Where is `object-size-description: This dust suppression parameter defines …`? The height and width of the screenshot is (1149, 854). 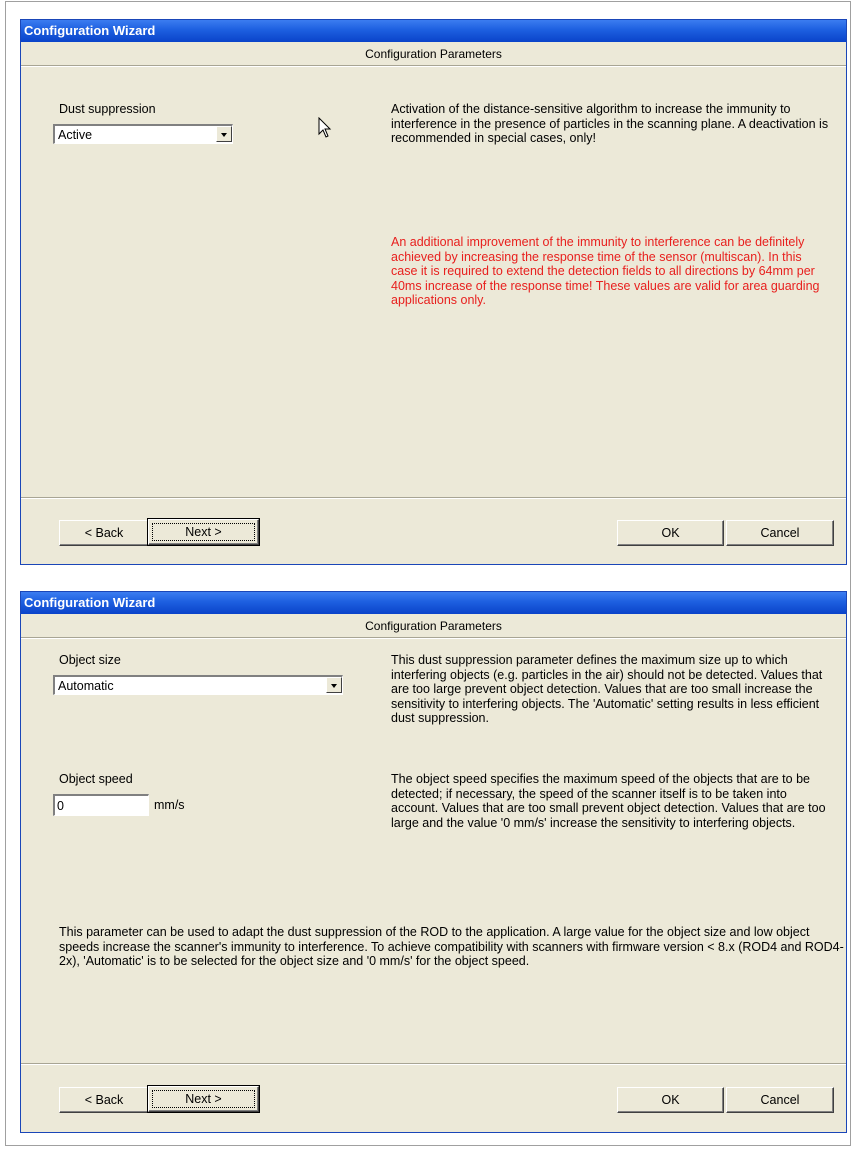
object-size-description: This dust suppression parameter defines … is located at coordinates (607, 689).